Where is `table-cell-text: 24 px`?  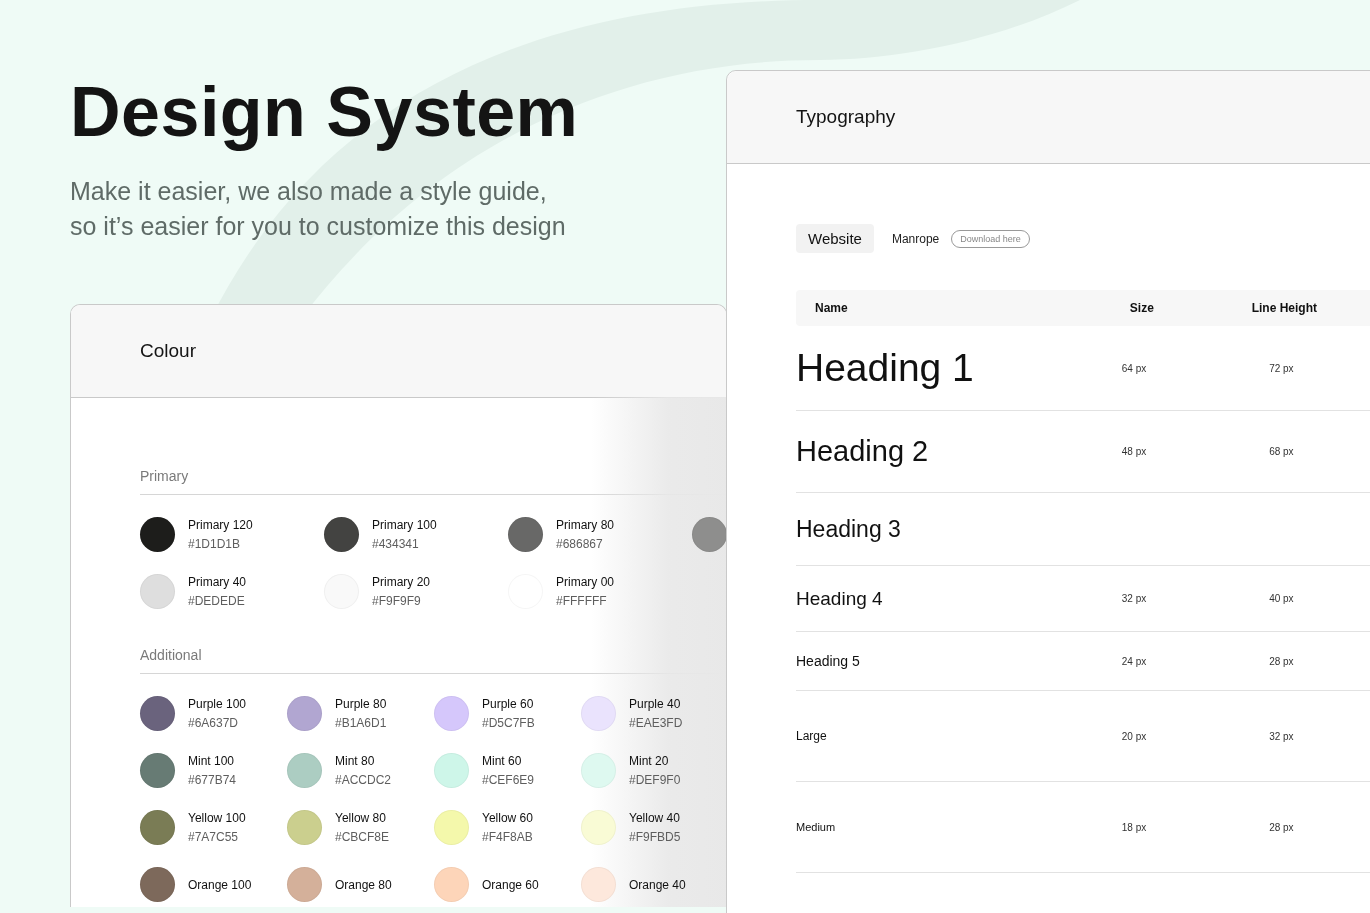 table-cell-text: 24 px is located at coordinates (1134, 661).